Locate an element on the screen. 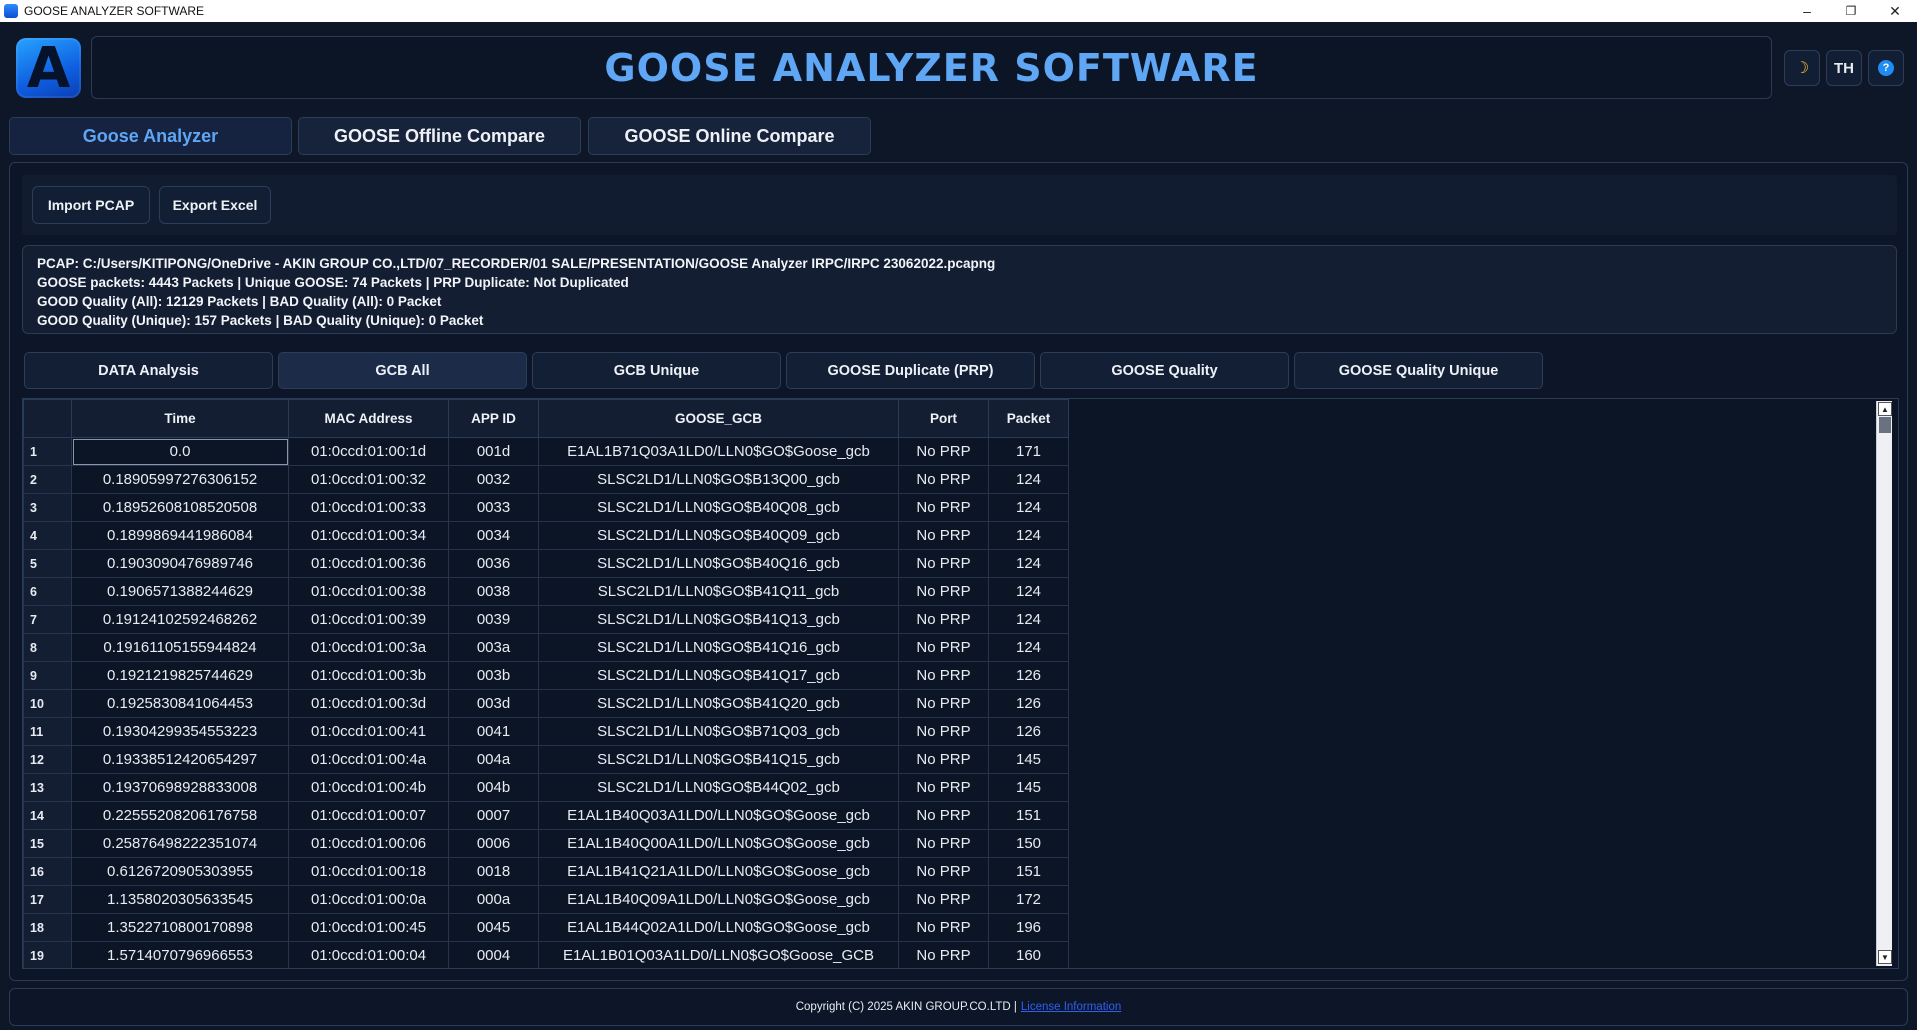 The height and width of the screenshot is (1030, 1917). cell-time: 0.0 is located at coordinates (180, 451).